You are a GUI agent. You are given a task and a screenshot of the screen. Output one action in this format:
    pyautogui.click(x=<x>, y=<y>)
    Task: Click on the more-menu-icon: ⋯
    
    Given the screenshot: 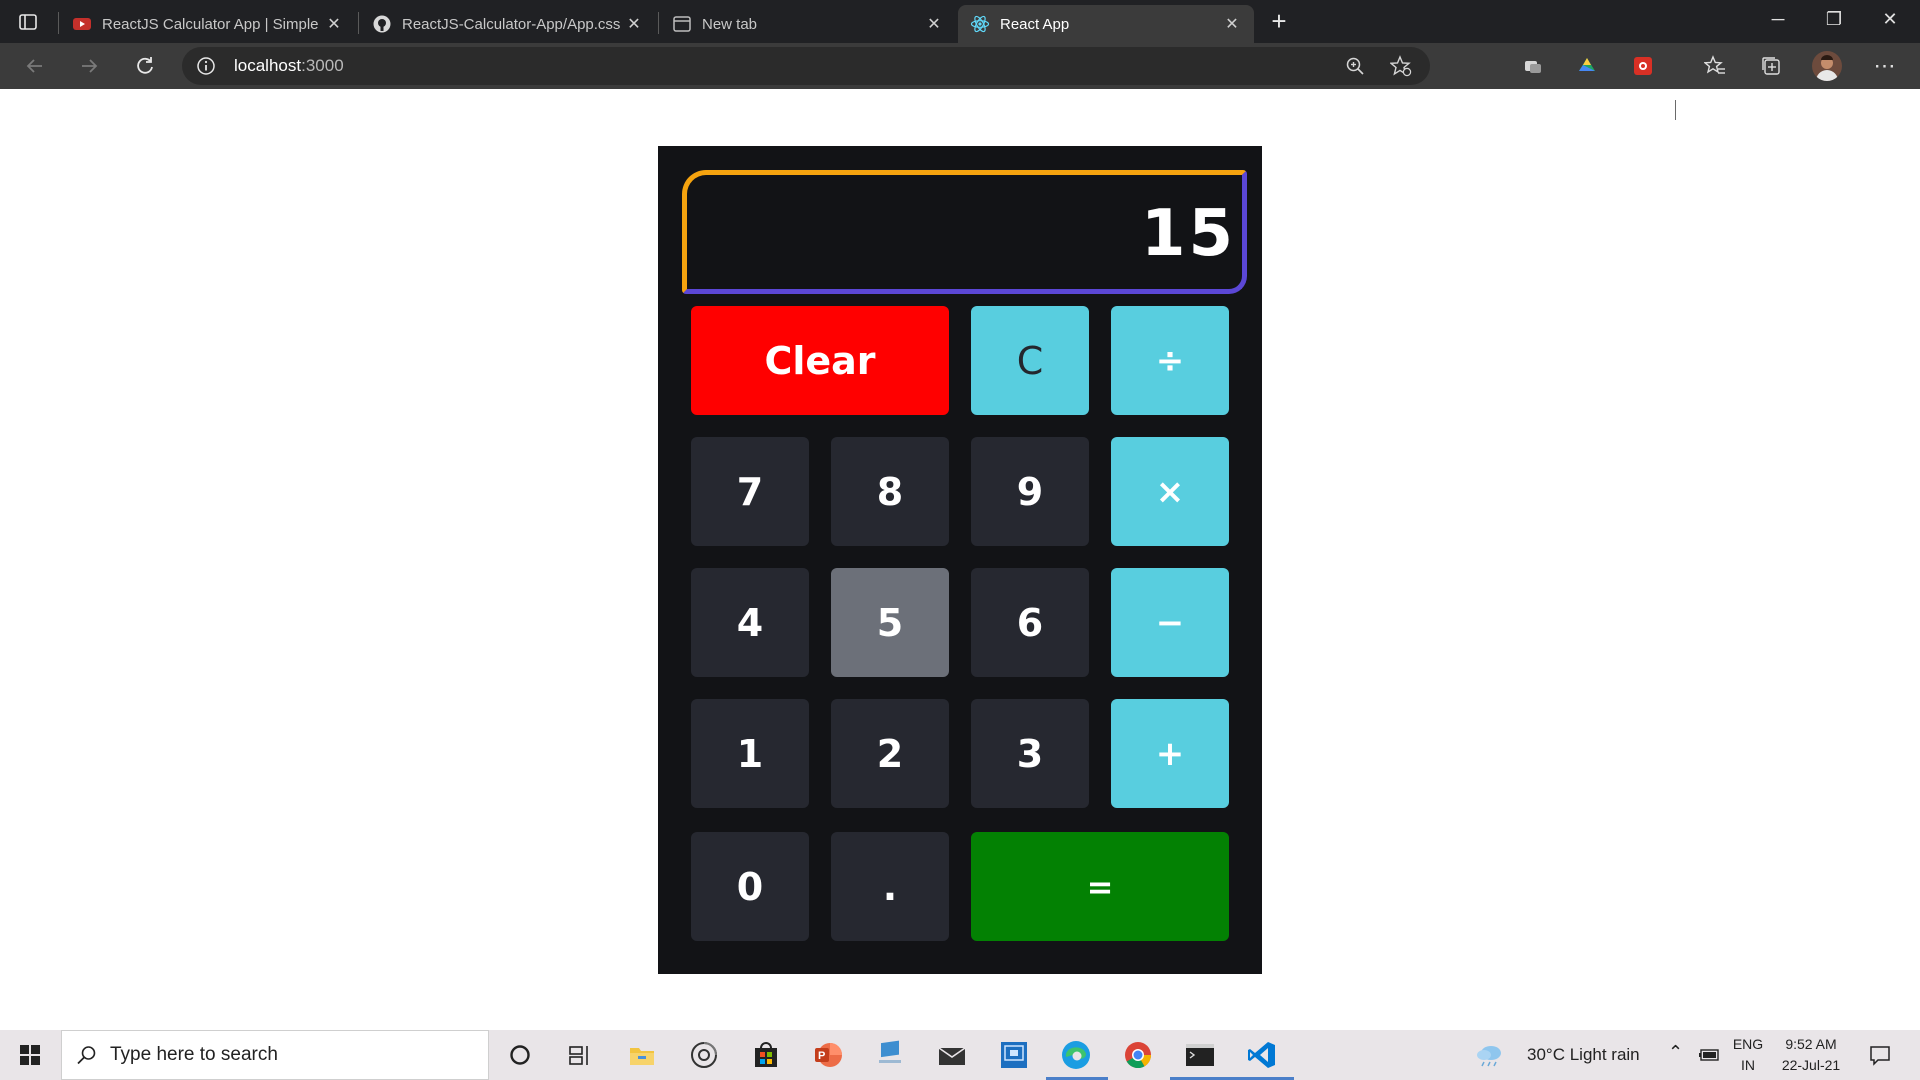 What is the action you would take?
    pyautogui.click(x=1885, y=66)
    